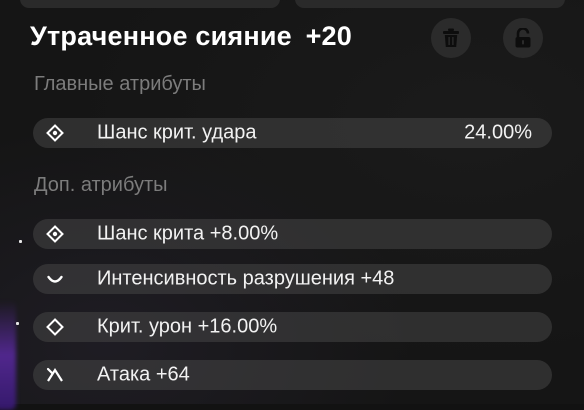 This screenshot has width=584, height=410. Describe the element at coordinates (246, 278) in the screenshot. I see `sub-attribute-text: Интенсивность разрушения +48` at that location.